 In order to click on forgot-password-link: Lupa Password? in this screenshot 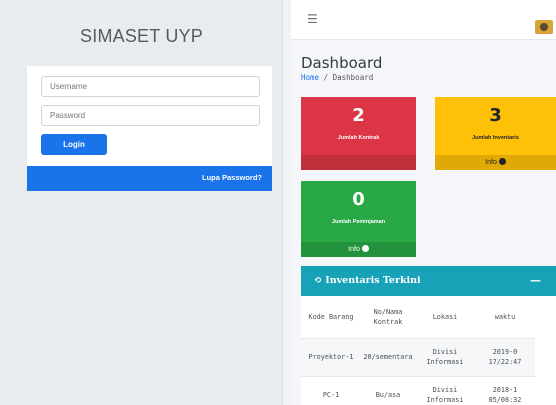, I will do `click(232, 177)`.